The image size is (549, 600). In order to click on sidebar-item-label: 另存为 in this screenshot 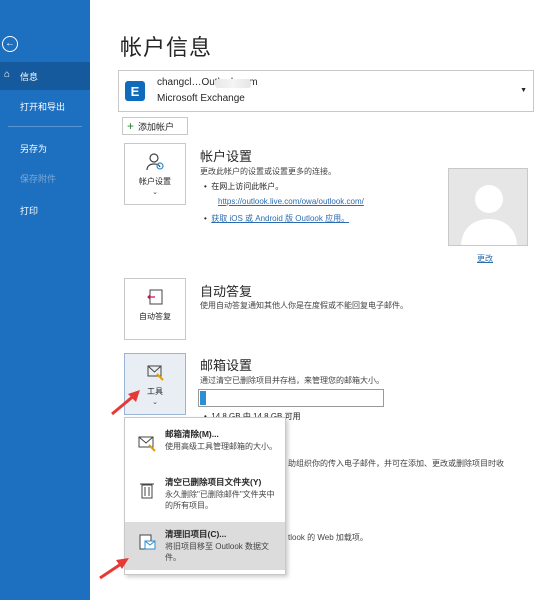, I will do `click(34, 148)`.